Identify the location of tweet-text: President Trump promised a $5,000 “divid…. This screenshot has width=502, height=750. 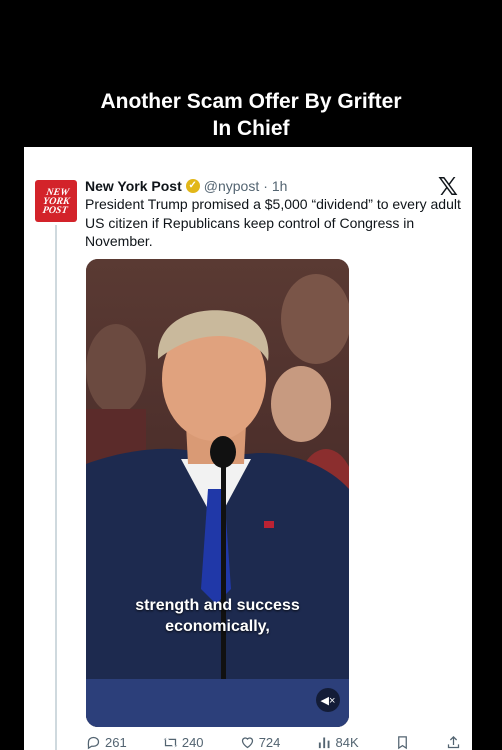
(273, 222).